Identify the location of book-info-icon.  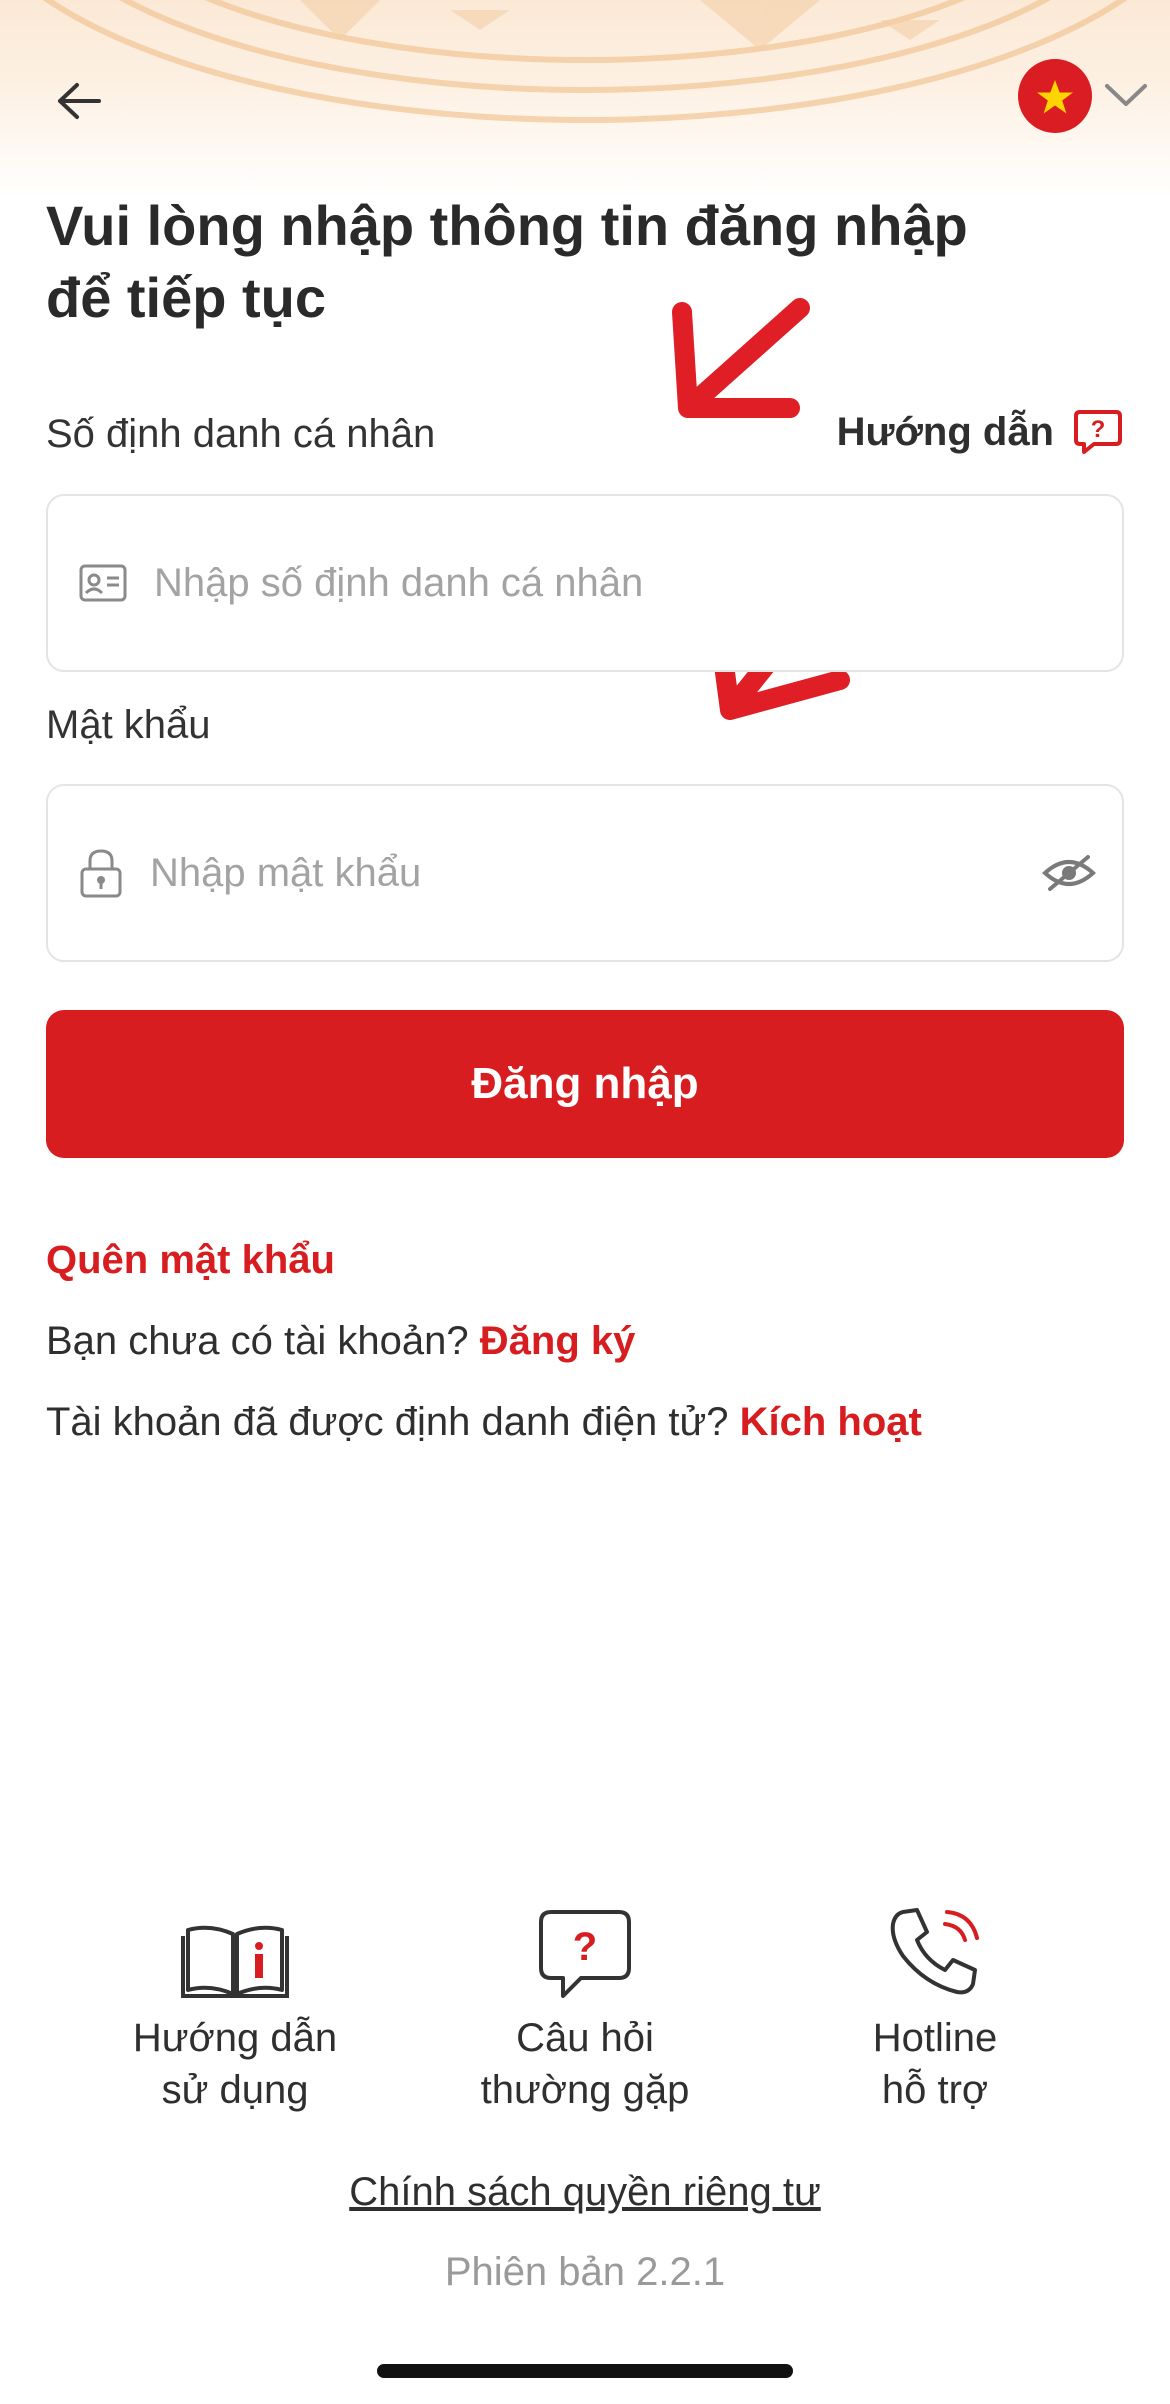
(235, 1961).